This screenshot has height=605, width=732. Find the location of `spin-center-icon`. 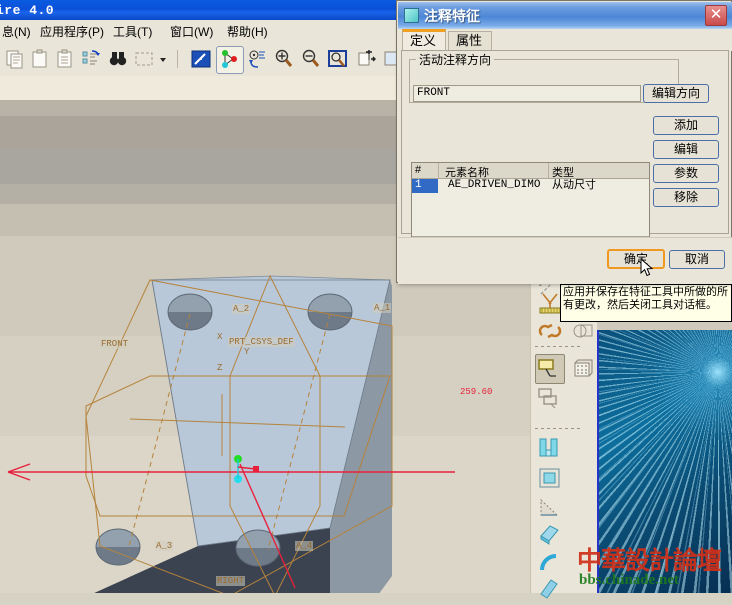

spin-center-icon is located at coordinates (257, 59).